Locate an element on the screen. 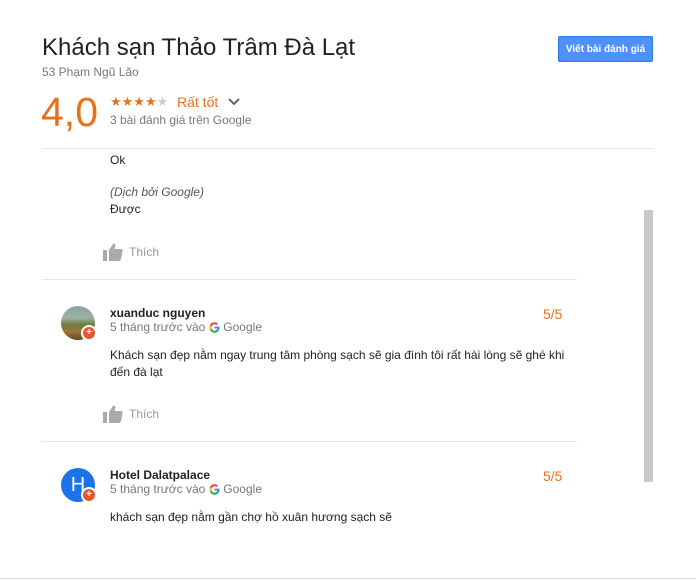 This screenshot has height=580, width=696. rating-word: Rất tốt is located at coordinates (197, 102).